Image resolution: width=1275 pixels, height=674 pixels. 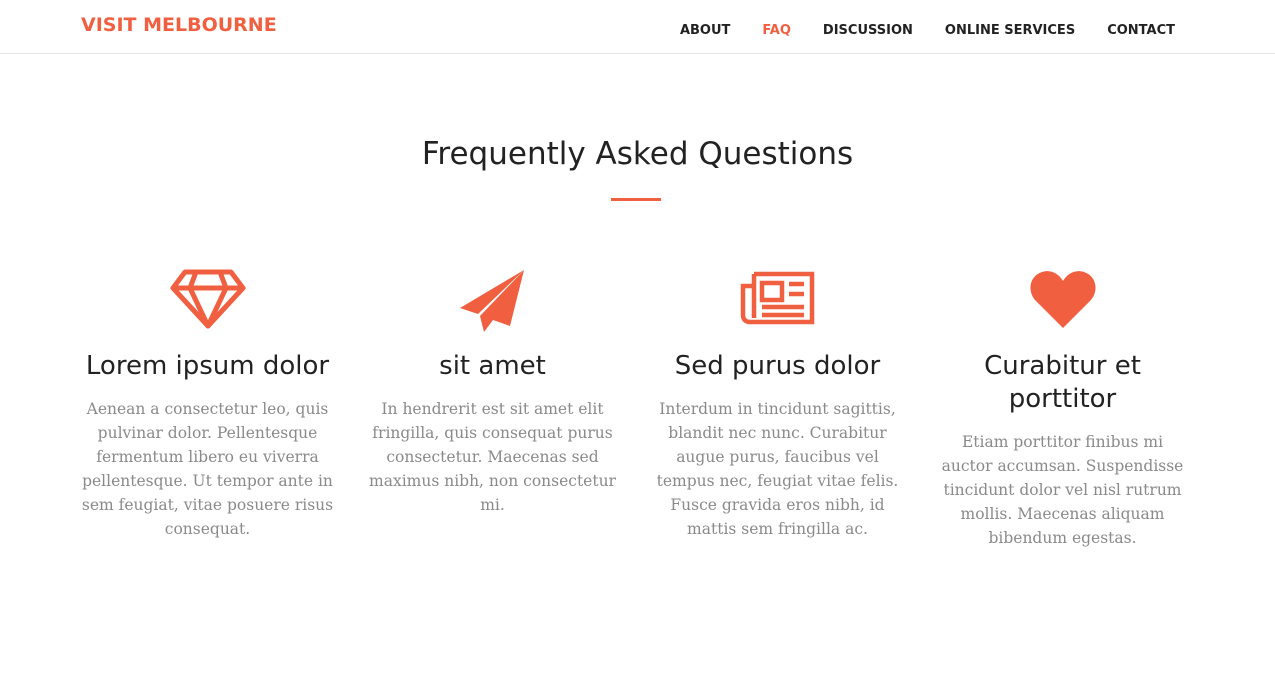 I want to click on section-divider, so click(x=636, y=199).